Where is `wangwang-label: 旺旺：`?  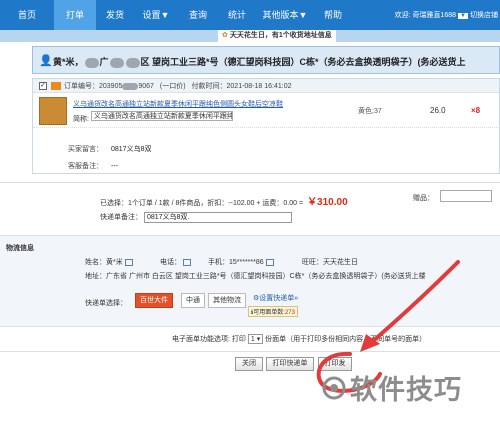 wangwang-label: 旺旺： is located at coordinates (312, 262).